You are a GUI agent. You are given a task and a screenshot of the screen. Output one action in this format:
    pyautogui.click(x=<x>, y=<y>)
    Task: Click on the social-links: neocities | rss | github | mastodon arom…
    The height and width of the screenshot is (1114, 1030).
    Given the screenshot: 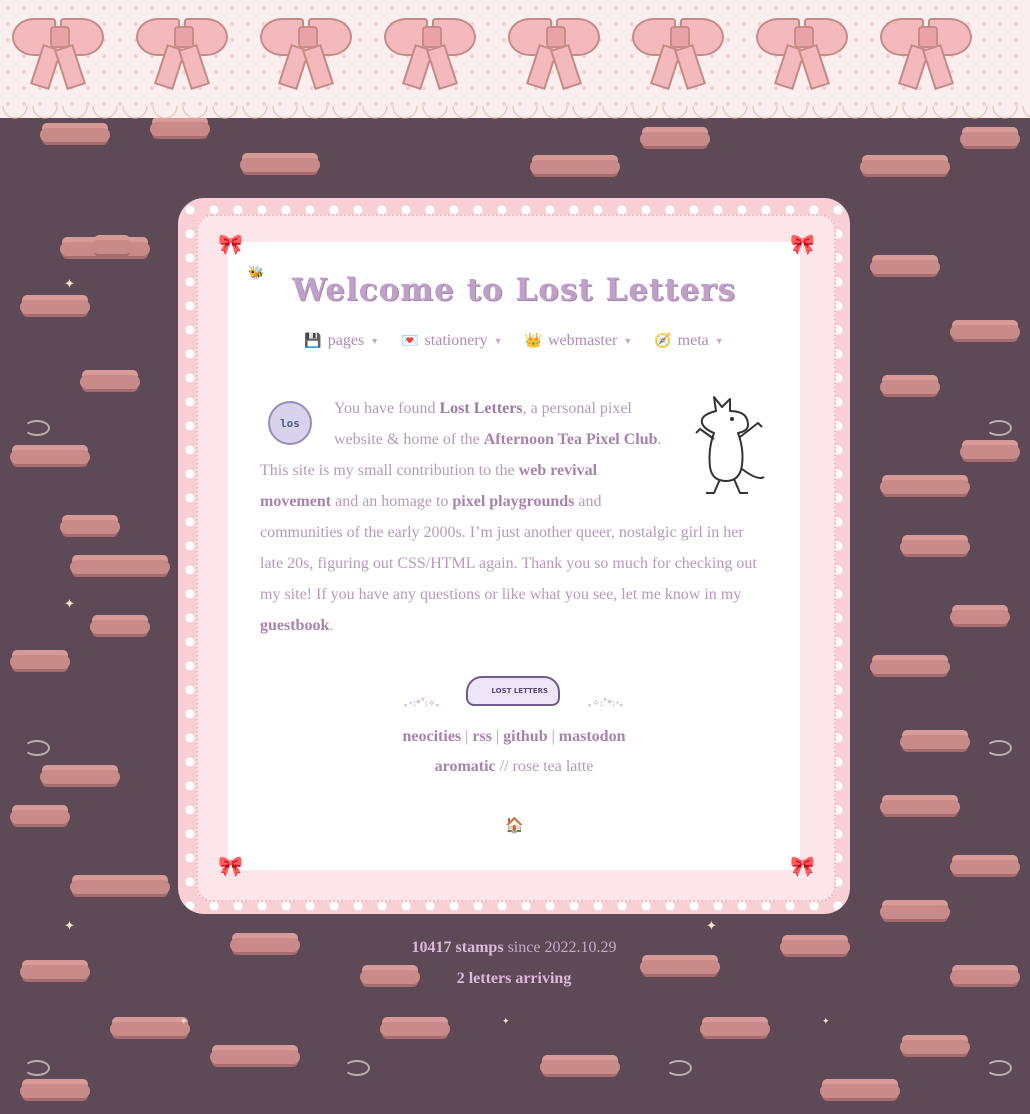 What is the action you would take?
    pyautogui.click(x=514, y=752)
    